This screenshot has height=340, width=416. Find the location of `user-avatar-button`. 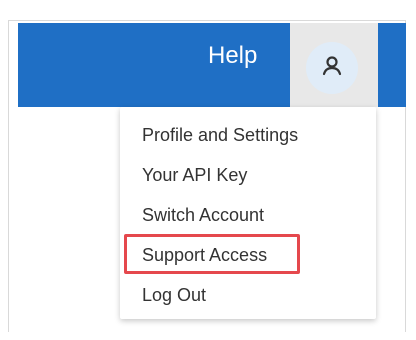

user-avatar-button is located at coordinates (332, 68).